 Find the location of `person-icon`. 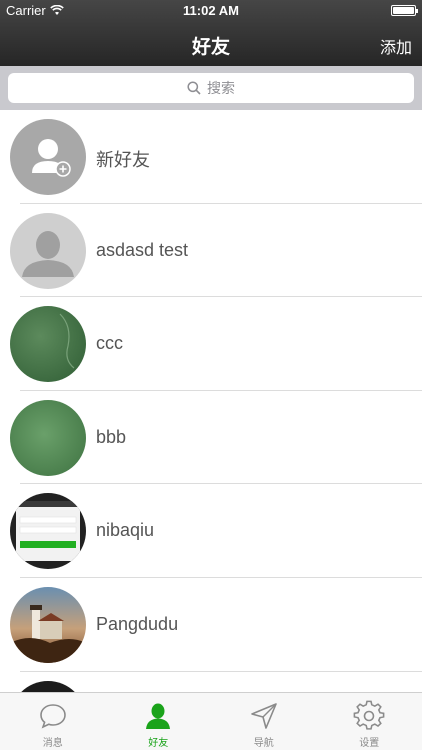

person-icon is located at coordinates (158, 716).